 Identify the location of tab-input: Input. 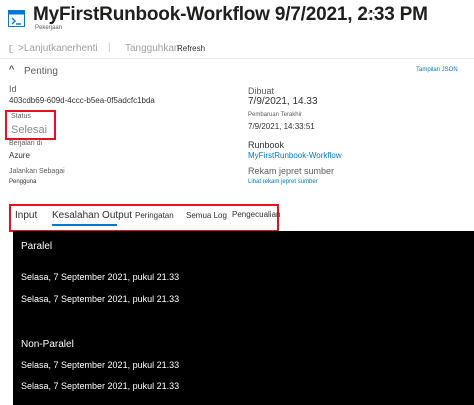
(26, 215).